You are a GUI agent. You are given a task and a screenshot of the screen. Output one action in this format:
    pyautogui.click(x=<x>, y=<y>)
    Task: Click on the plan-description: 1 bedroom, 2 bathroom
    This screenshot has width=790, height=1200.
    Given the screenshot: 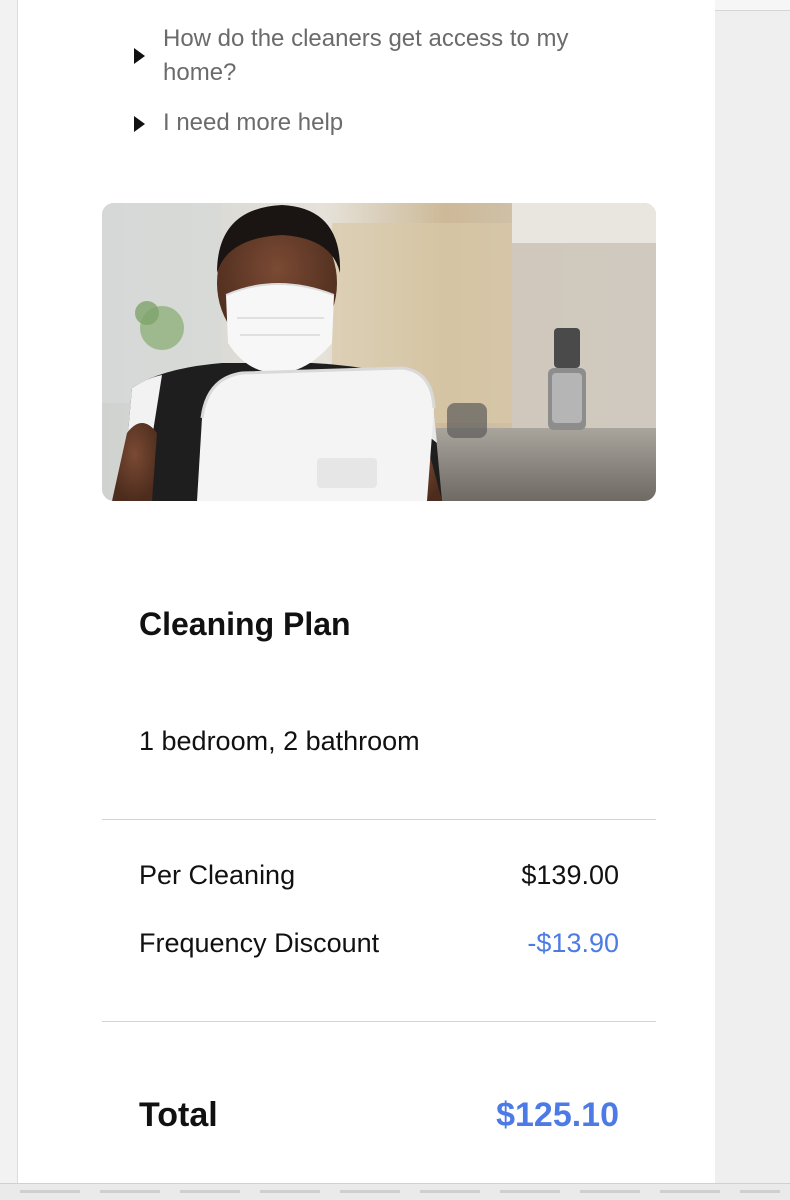 What is the action you would take?
    pyautogui.click(x=279, y=741)
    